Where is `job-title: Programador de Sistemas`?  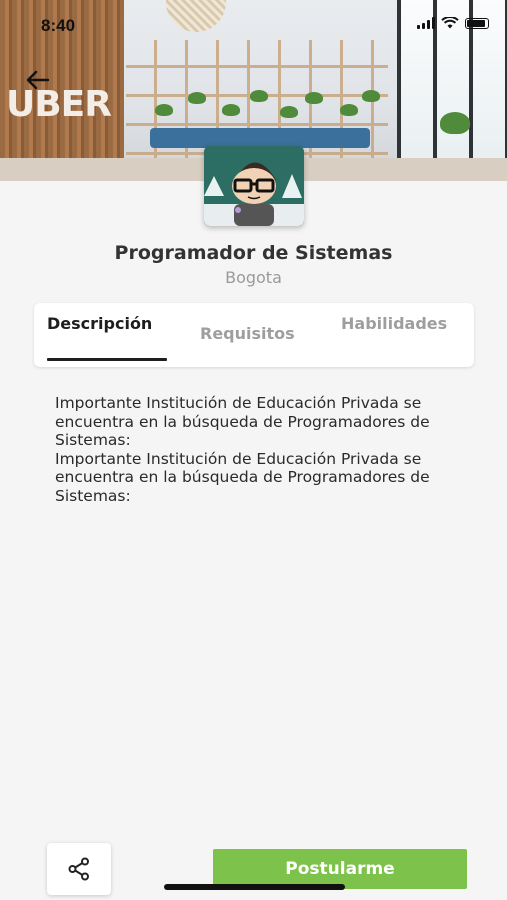 job-title: Programador de Sistemas is located at coordinates (253, 253).